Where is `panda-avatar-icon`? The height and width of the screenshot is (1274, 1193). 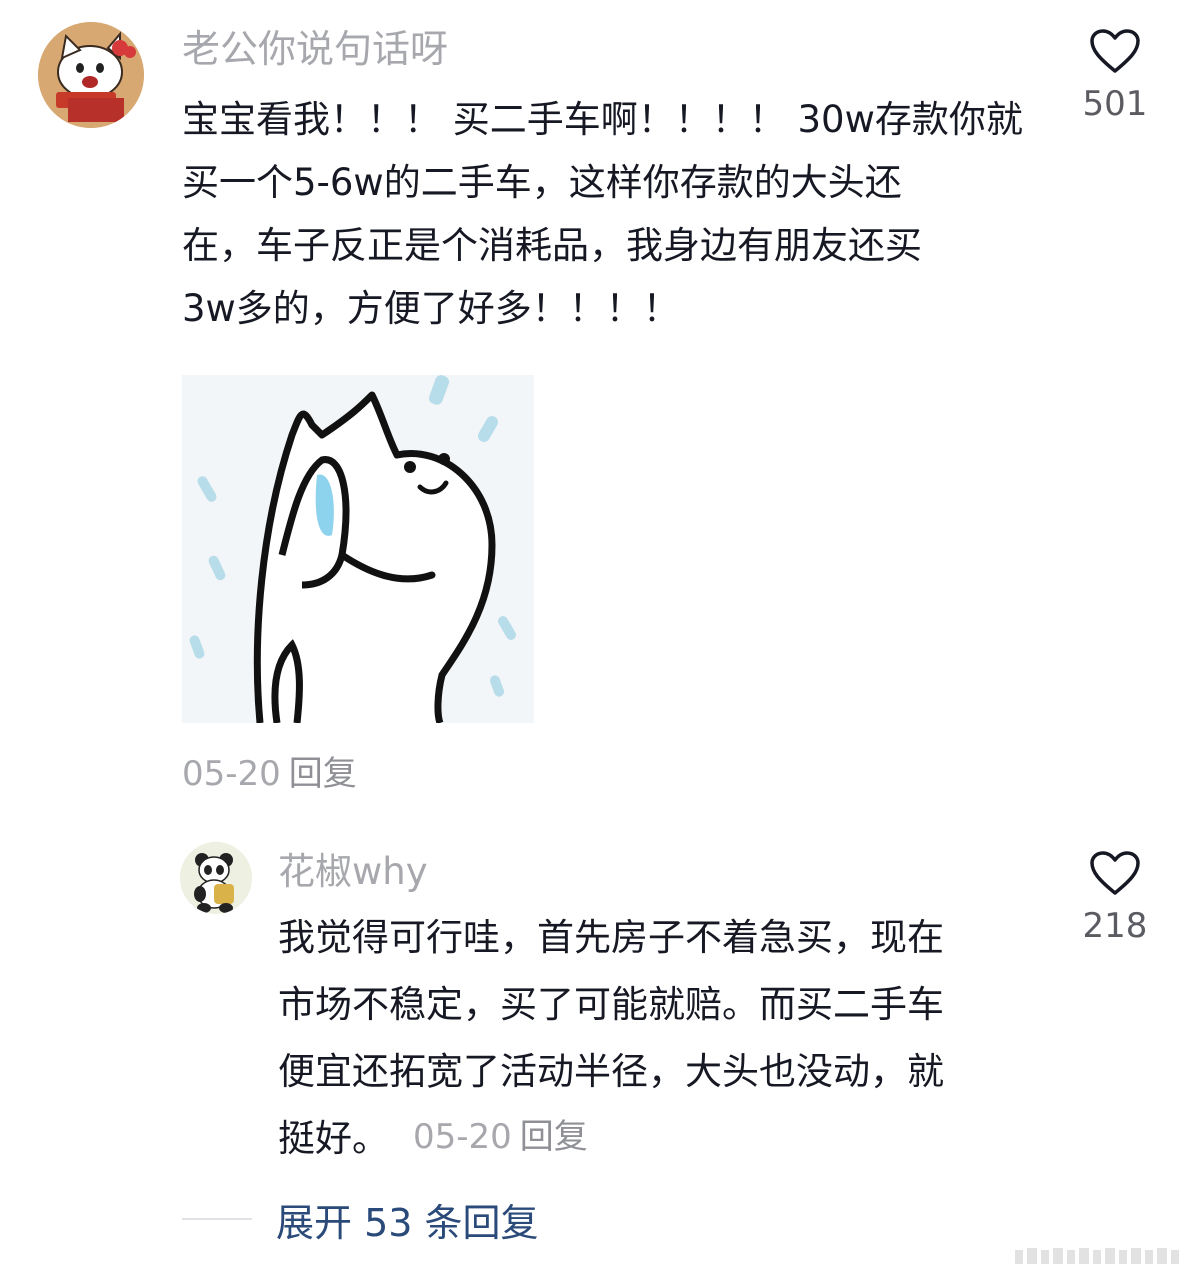
panda-avatar-icon is located at coordinates (216, 878).